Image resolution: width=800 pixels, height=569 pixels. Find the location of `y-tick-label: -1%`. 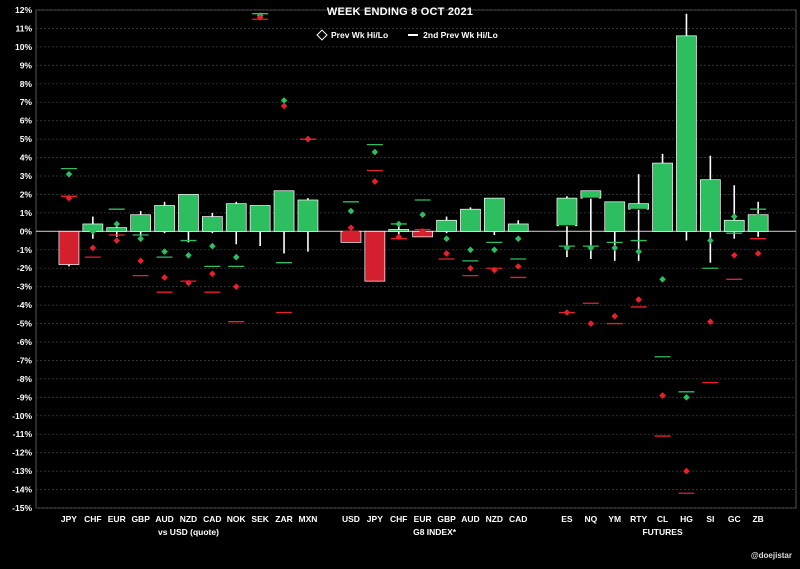

y-tick-label: -1% is located at coordinates (25, 250).